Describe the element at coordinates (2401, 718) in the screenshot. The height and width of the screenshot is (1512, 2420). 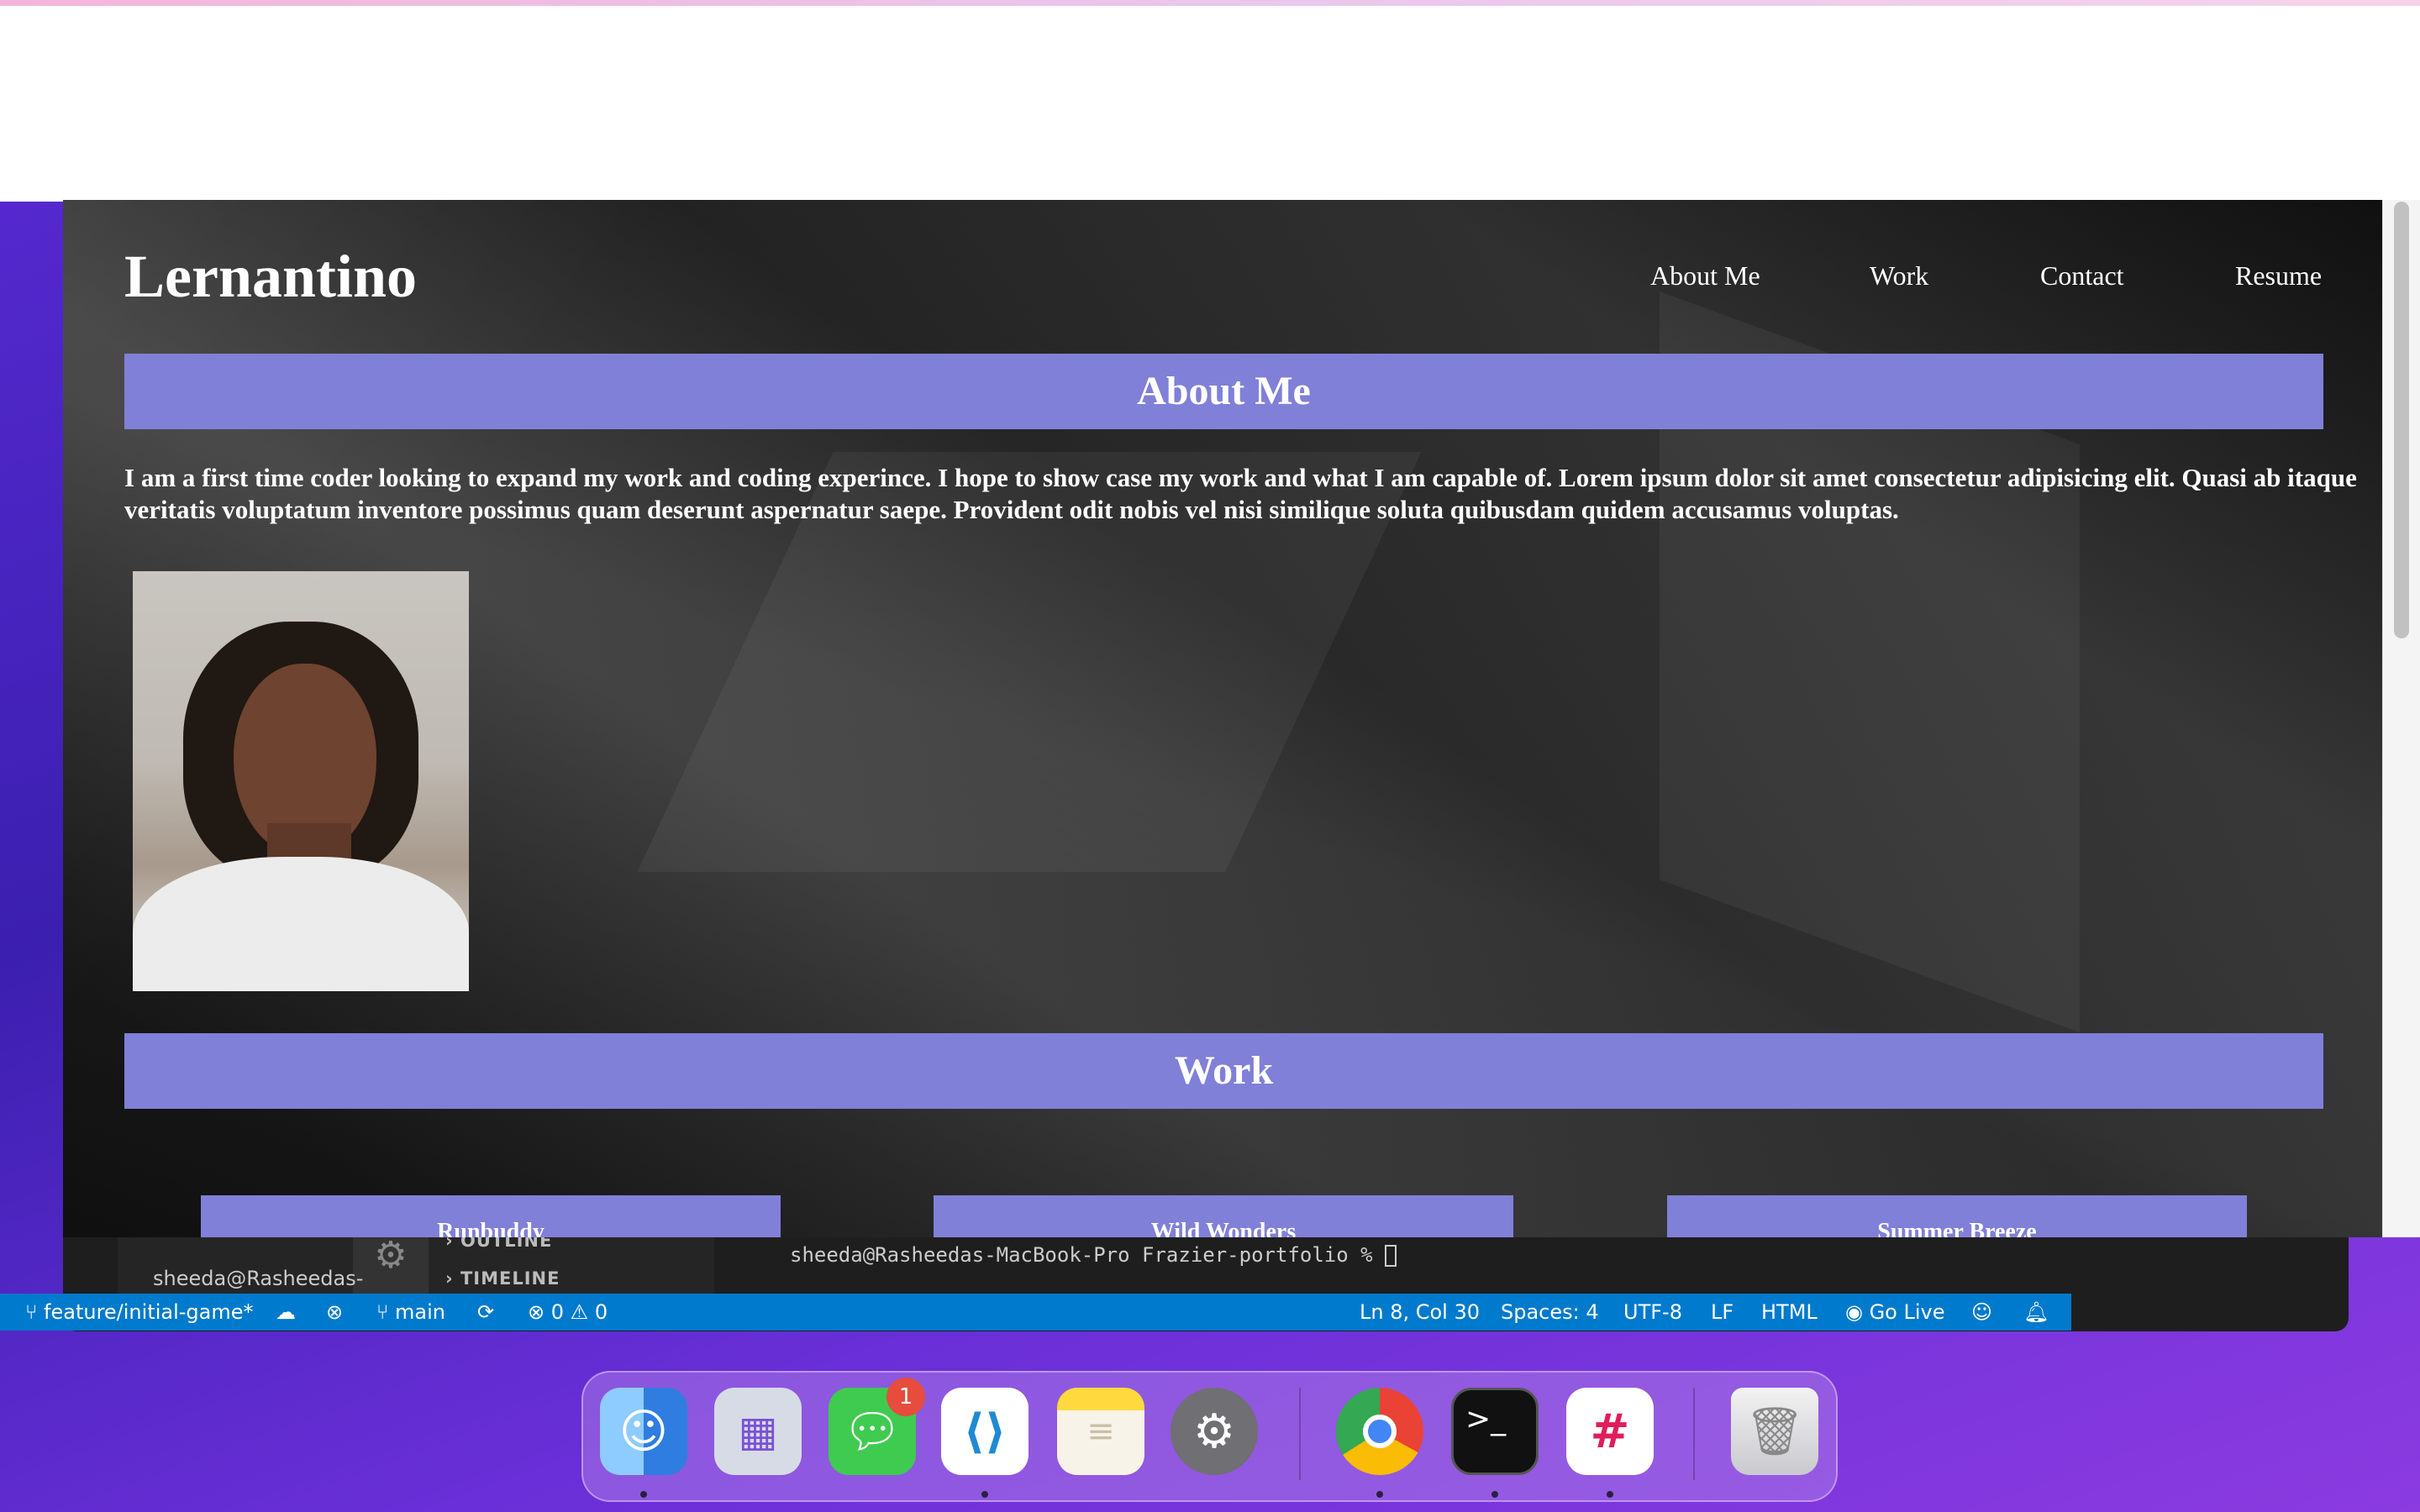
I see `page-scrollbar` at that location.